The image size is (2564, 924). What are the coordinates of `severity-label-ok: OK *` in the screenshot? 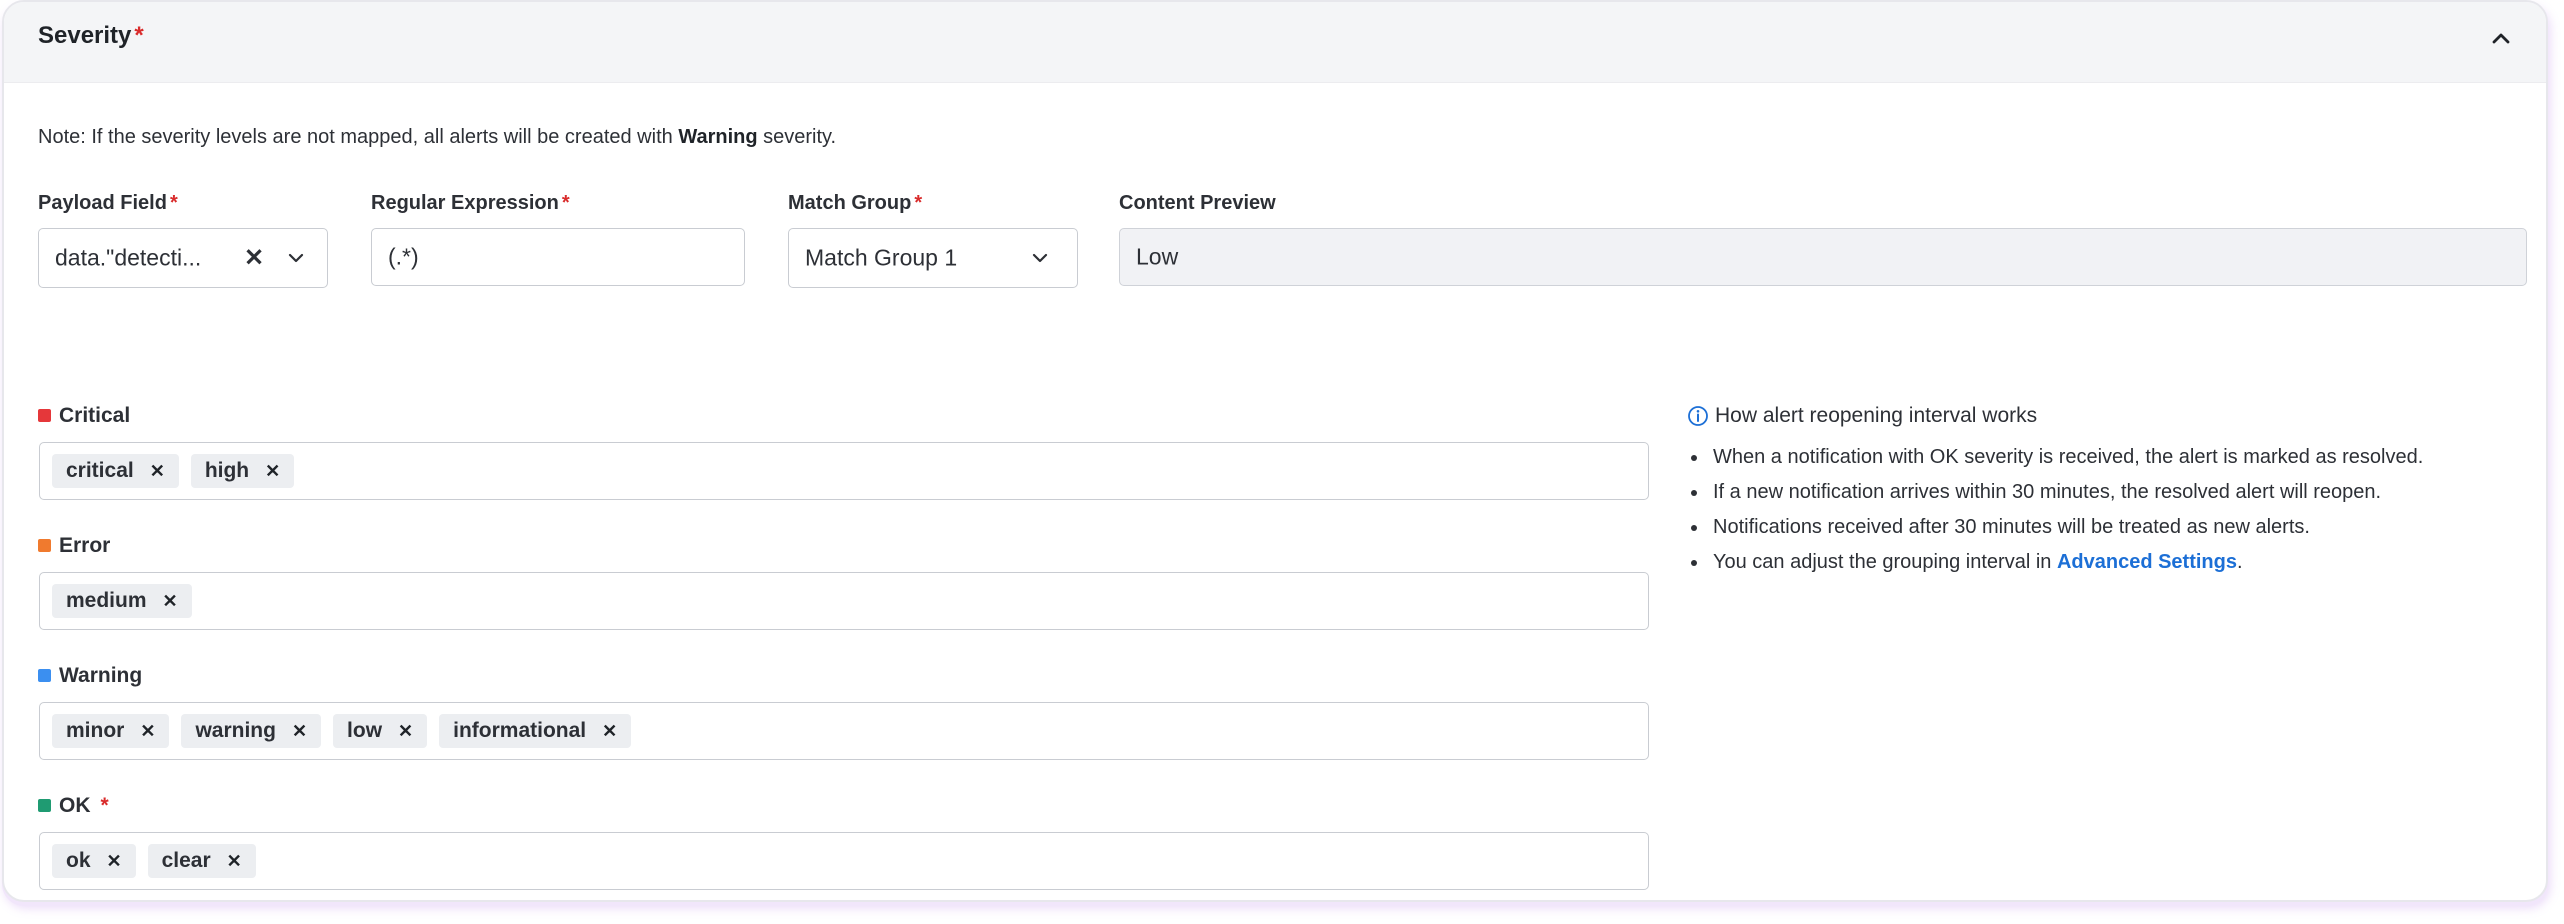 It's located at (73, 806).